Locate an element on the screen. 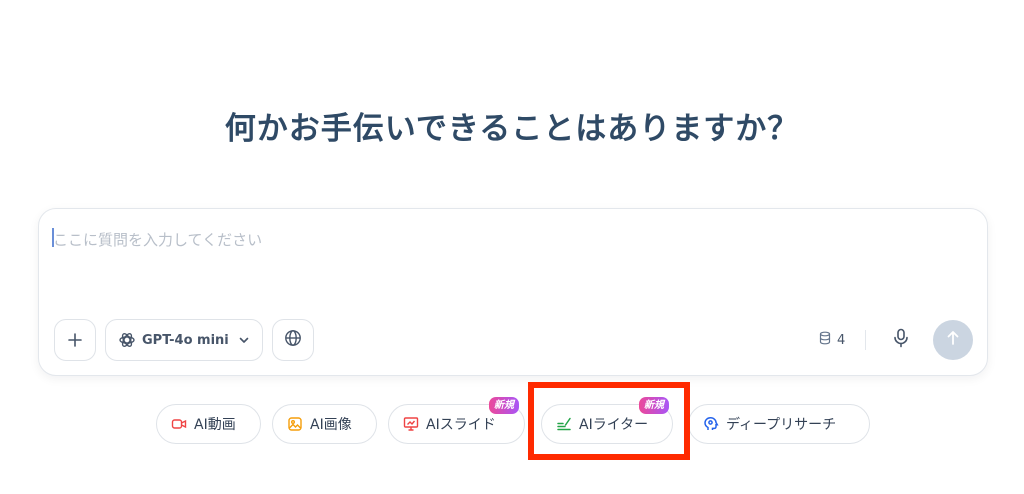  globe-icon is located at coordinates (293, 340).